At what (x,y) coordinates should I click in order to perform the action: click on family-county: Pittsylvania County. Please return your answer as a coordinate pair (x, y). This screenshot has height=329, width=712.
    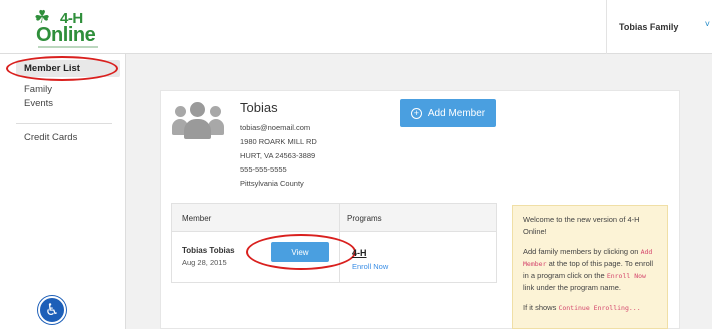
    Looking at the image, I should click on (272, 183).